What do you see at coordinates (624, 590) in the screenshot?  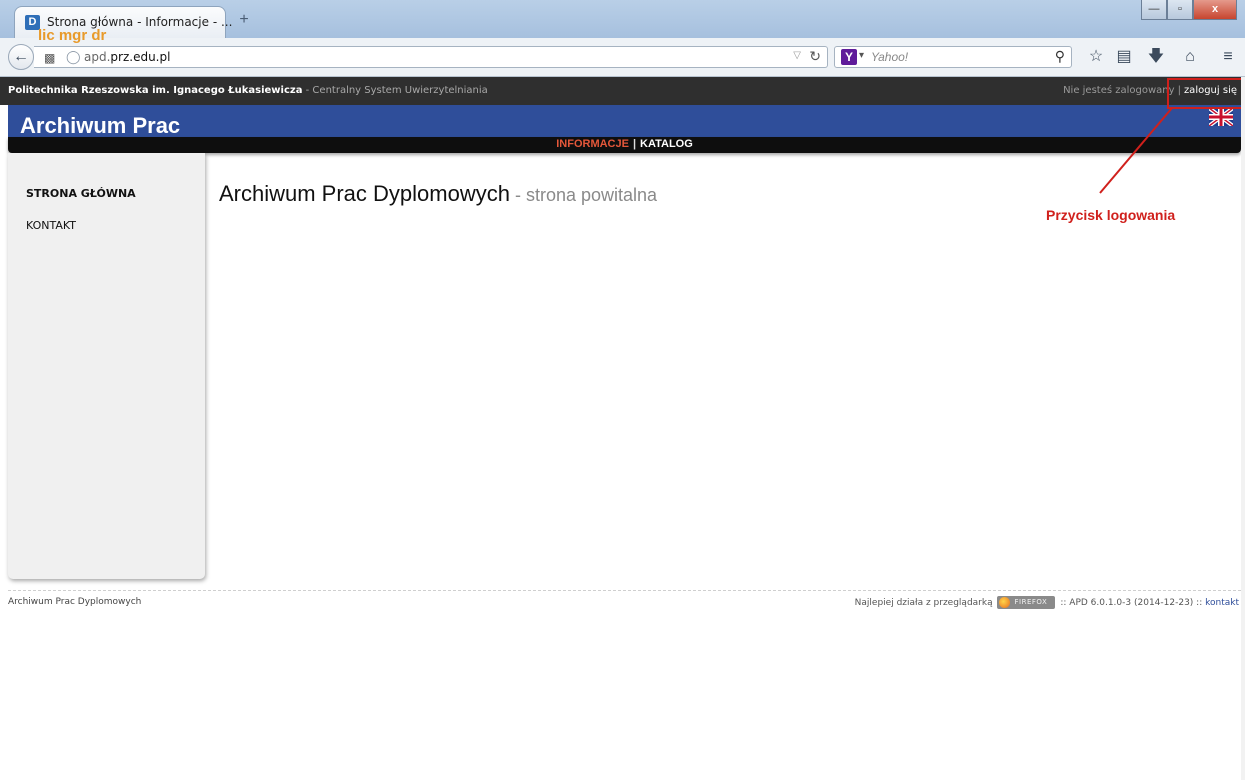 I see `footer-divider` at bounding box center [624, 590].